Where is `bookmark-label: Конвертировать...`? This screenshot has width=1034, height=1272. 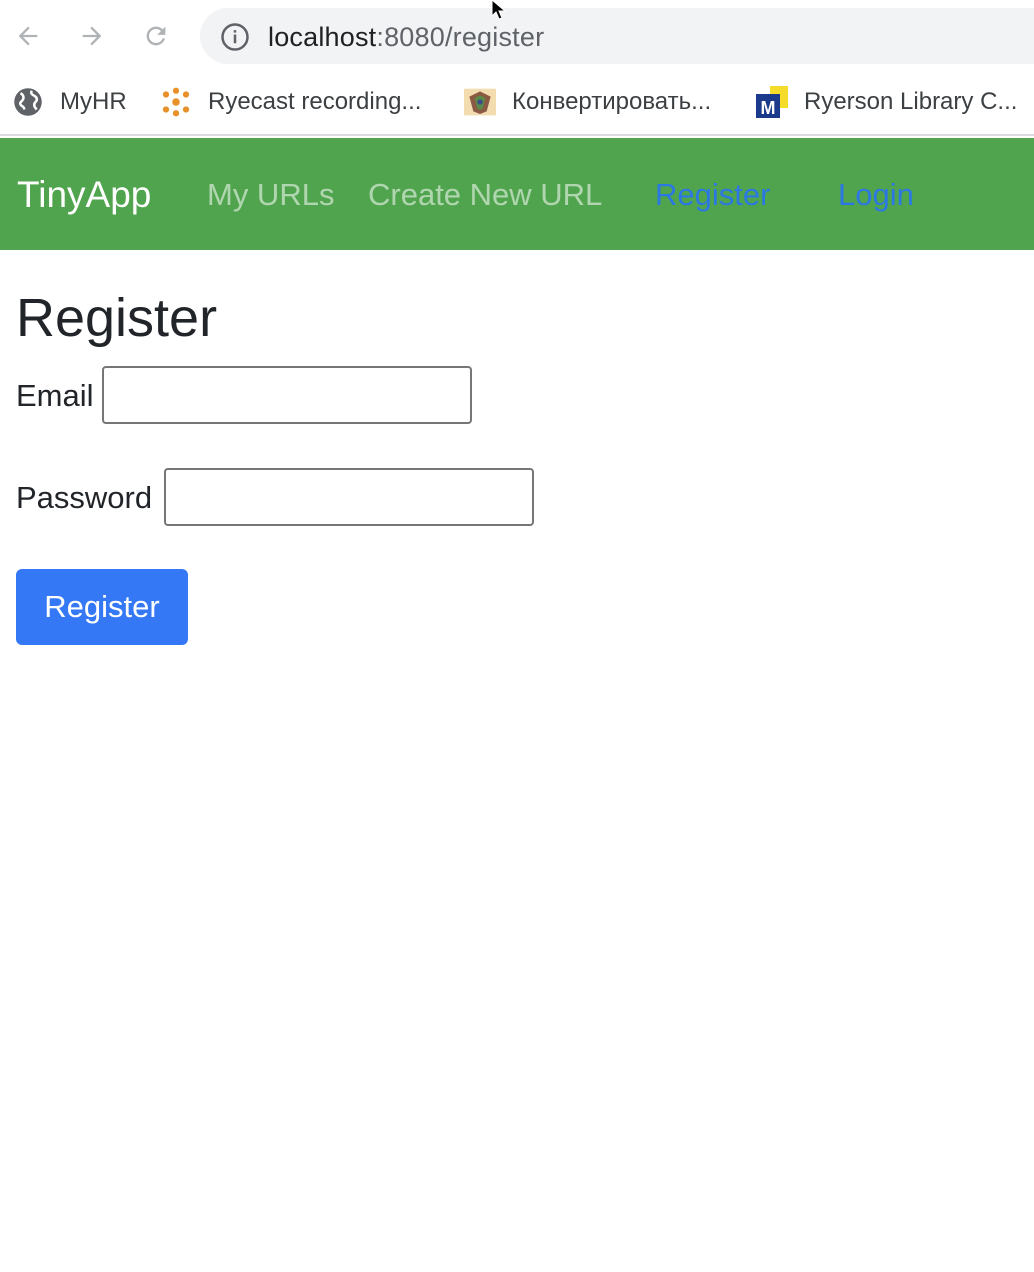
bookmark-label: Конвертировать... is located at coordinates (612, 101).